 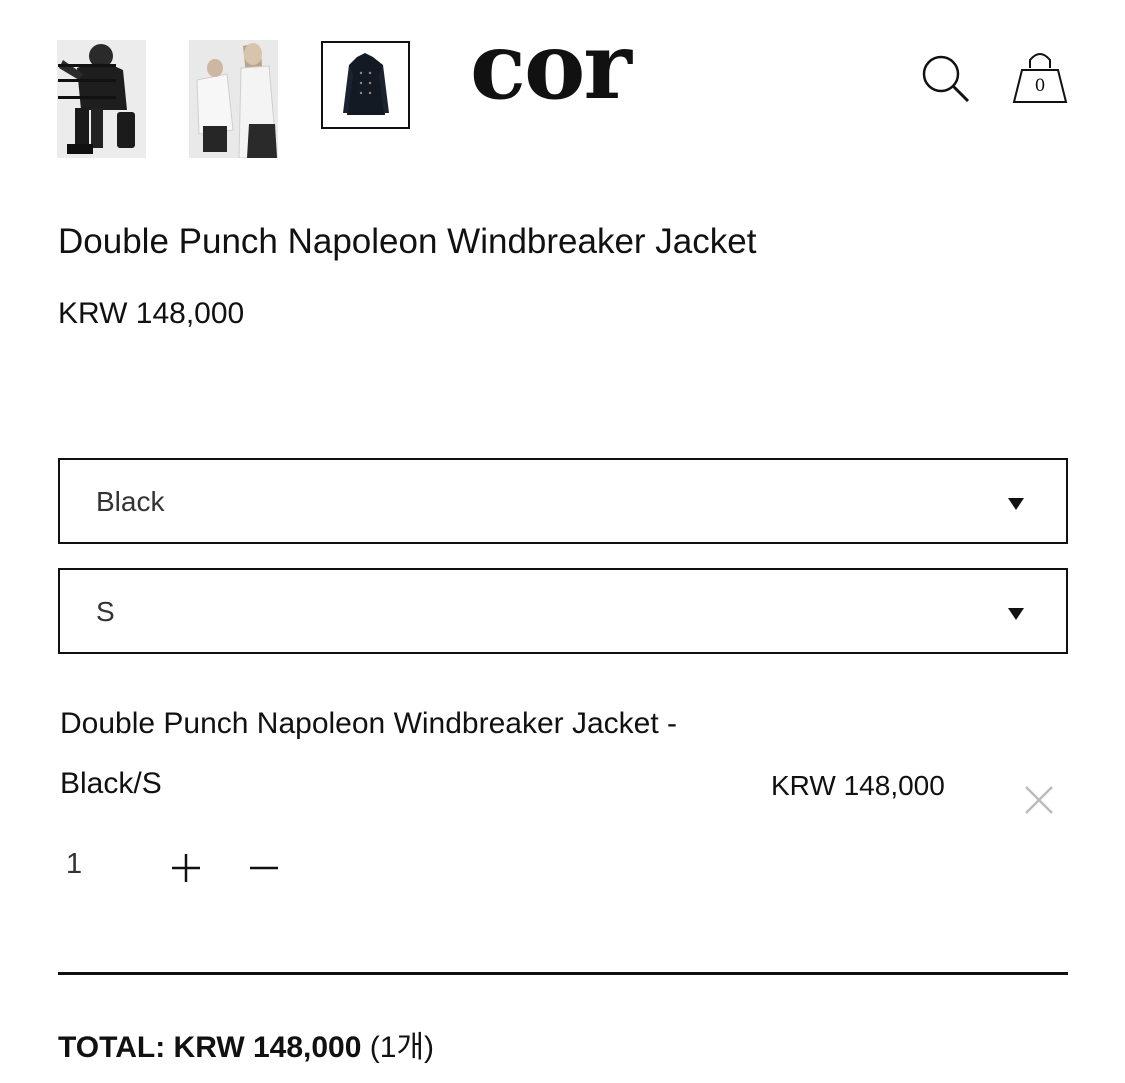 I want to click on minus-icon, so click(x=264, y=868).